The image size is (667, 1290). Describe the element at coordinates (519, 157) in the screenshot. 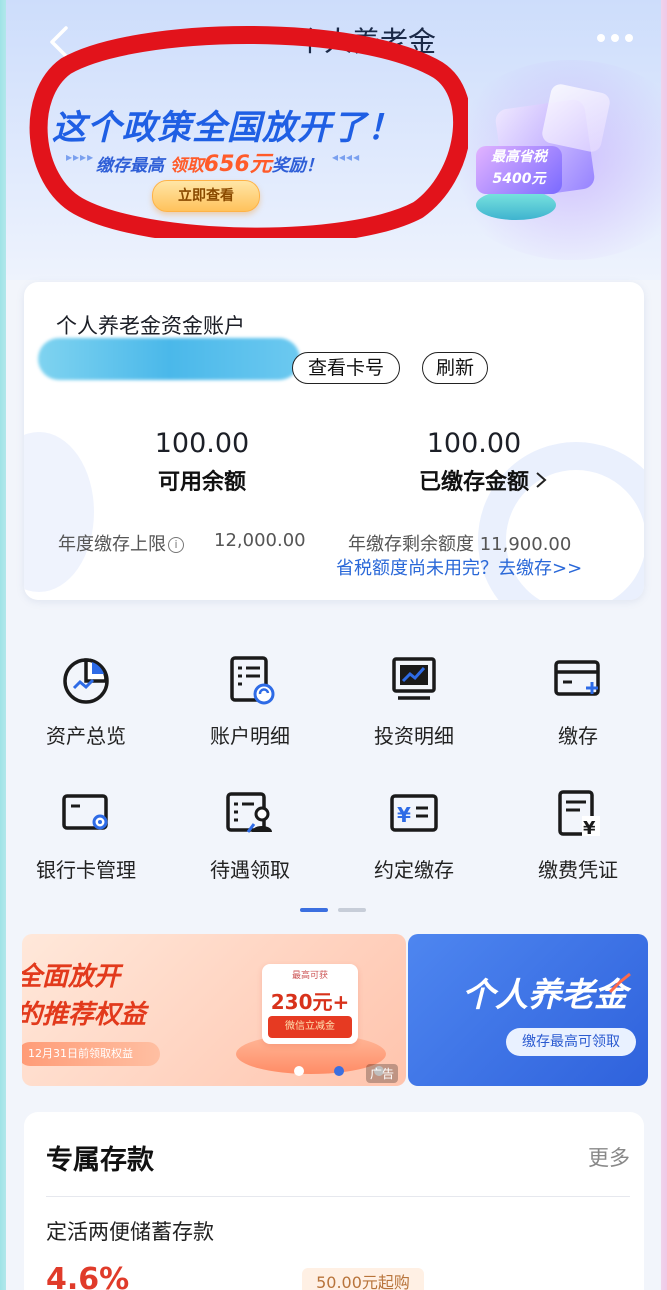

I see `tax-badge-line1: 最高省税` at that location.